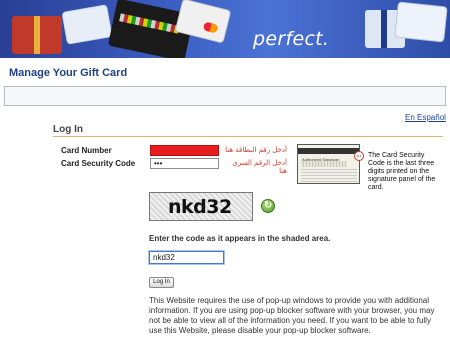 The height and width of the screenshot is (338, 450). Describe the element at coordinates (324, 164) in the screenshot. I see `signature-strip` at that location.